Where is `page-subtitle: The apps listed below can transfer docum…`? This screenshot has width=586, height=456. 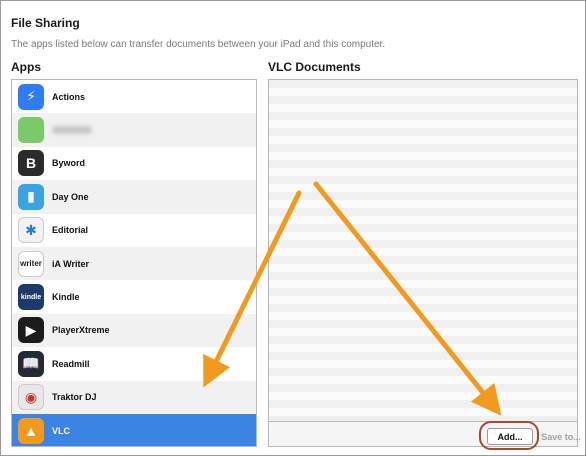 page-subtitle: The apps listed below can transfer docum… is located at coordinates (198, 44).